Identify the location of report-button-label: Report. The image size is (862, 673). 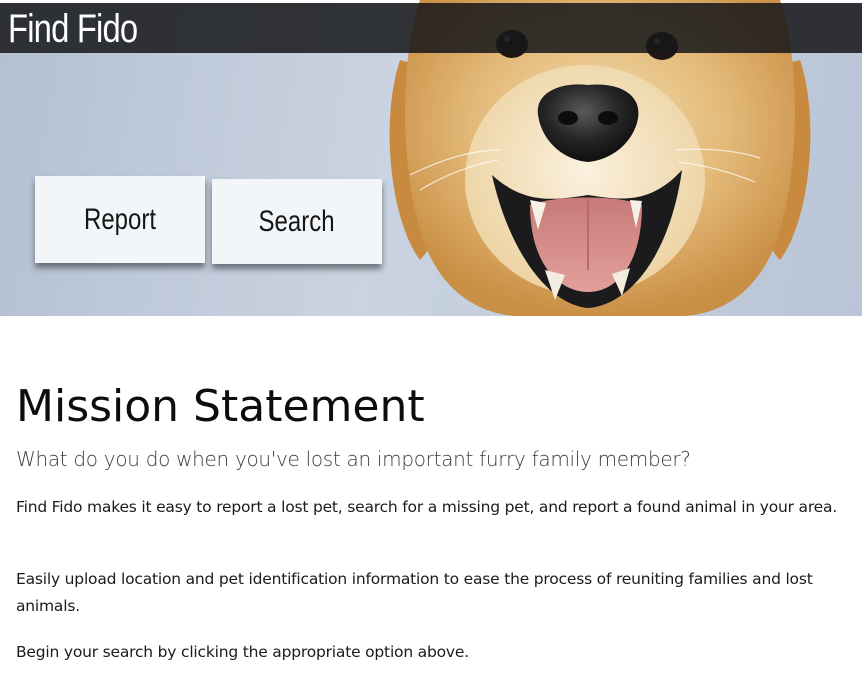
(120, 219).